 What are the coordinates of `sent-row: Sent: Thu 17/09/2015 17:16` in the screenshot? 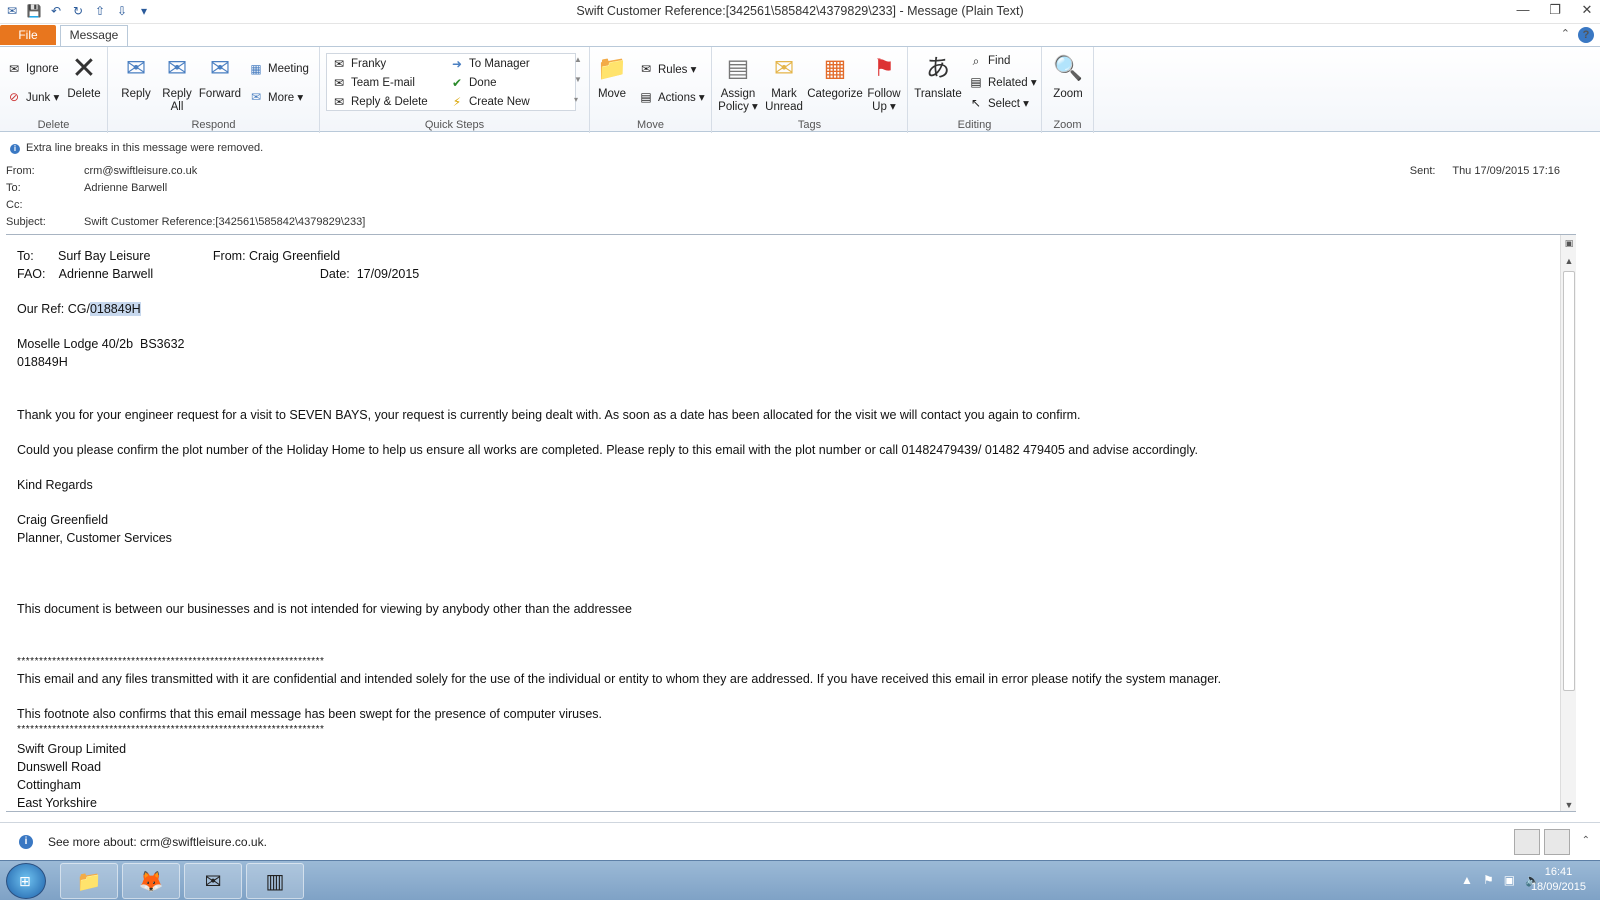 It's located at (1485, 171).